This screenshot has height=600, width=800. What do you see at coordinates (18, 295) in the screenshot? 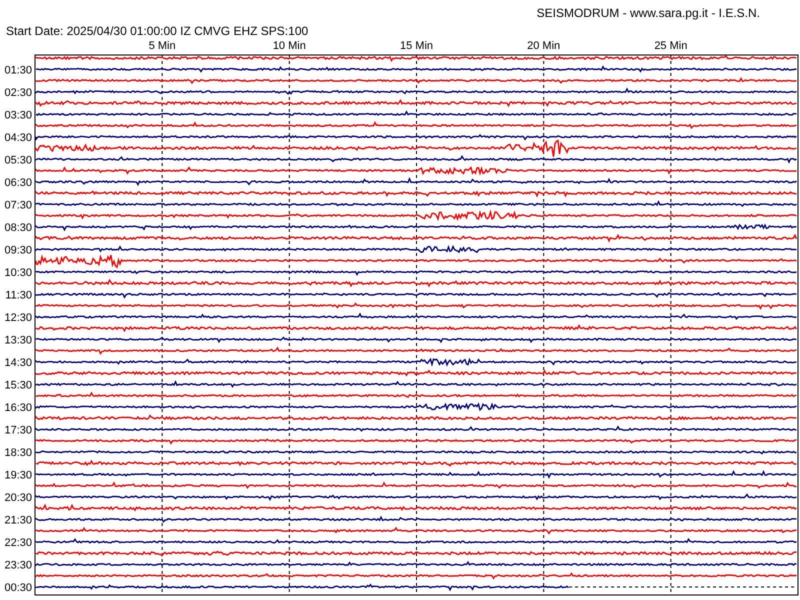
I see `time-label: 11:30` at bounding box center [18, 295].